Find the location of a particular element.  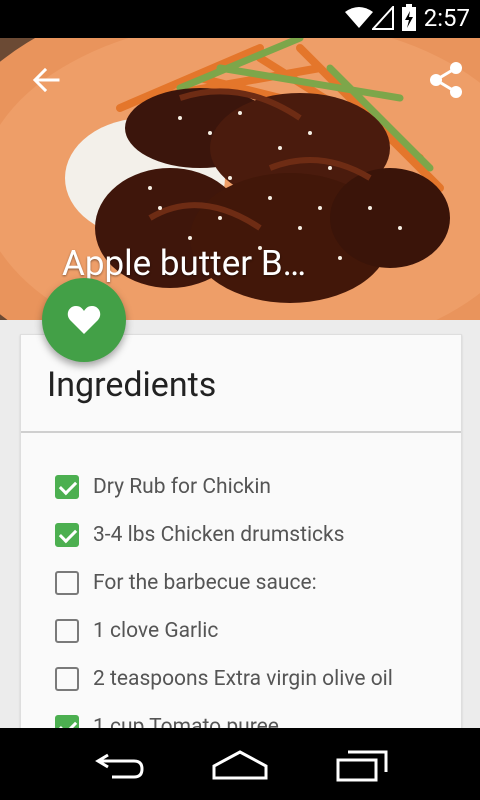

heart-icon is located at coordinates (84, 320).